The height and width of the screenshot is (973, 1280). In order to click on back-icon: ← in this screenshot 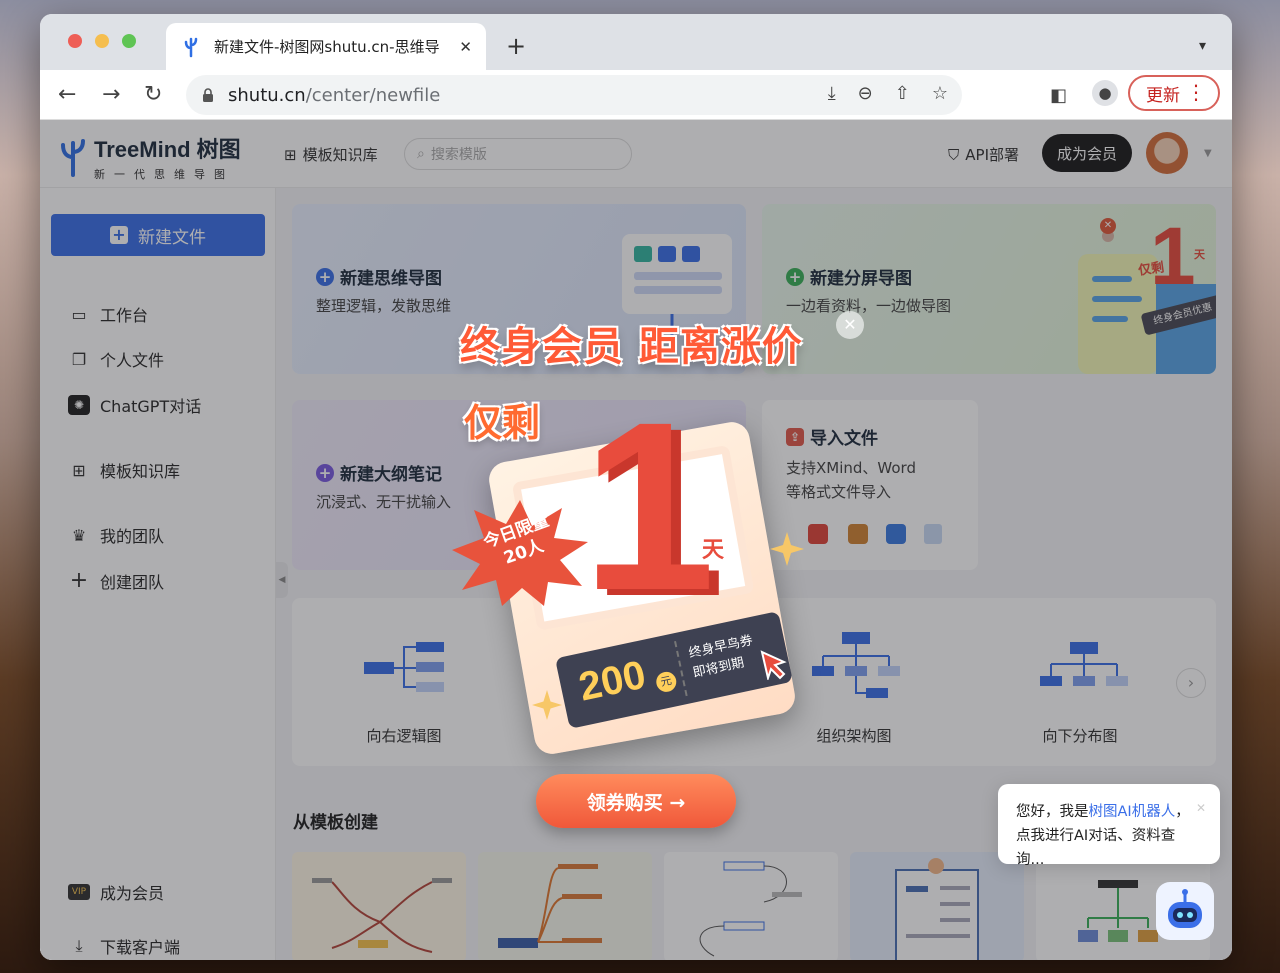, I will do `click(67, 95)`.